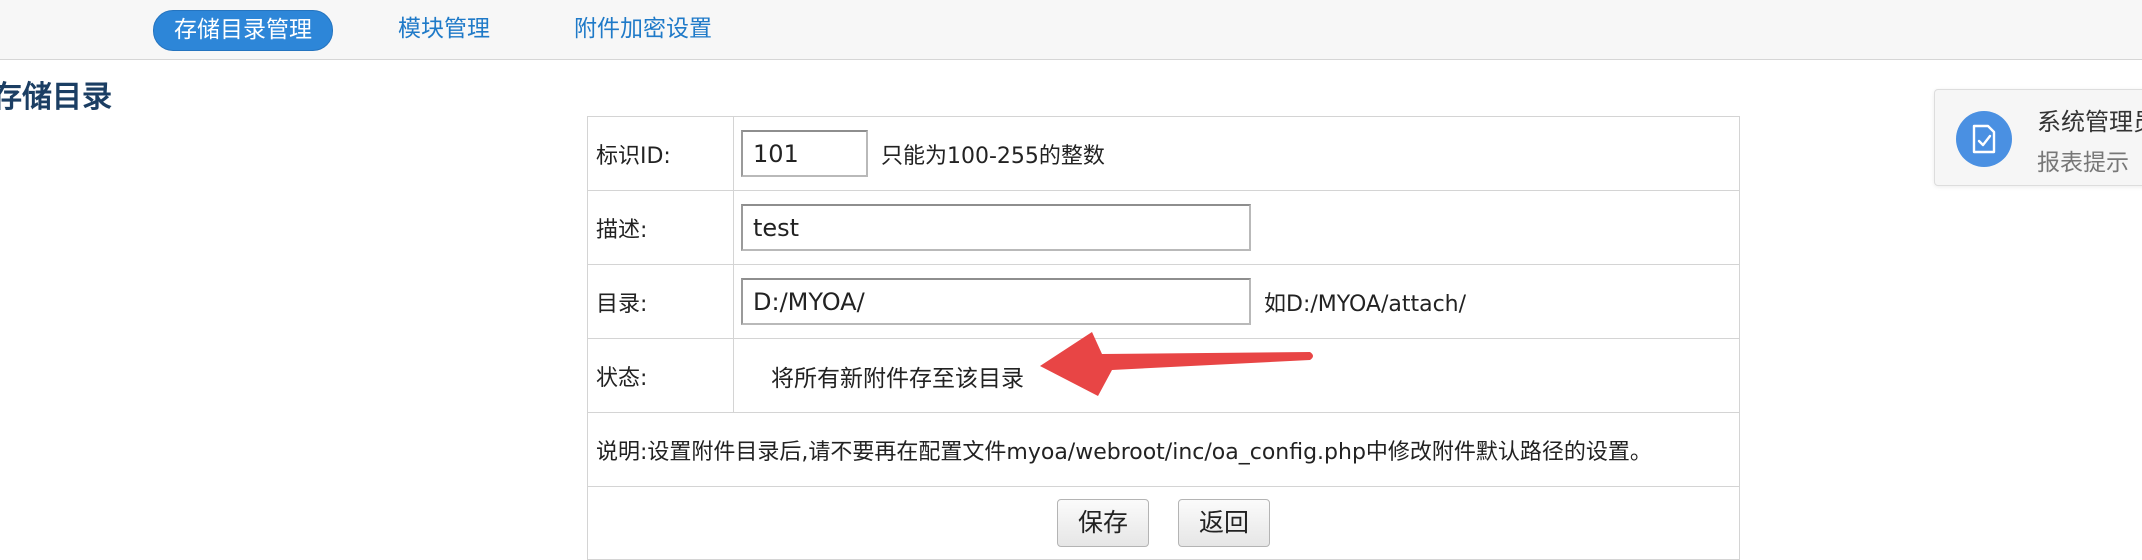  I want to click on tab-attachment-encryption: 附件加密设置, so click(643, 29).